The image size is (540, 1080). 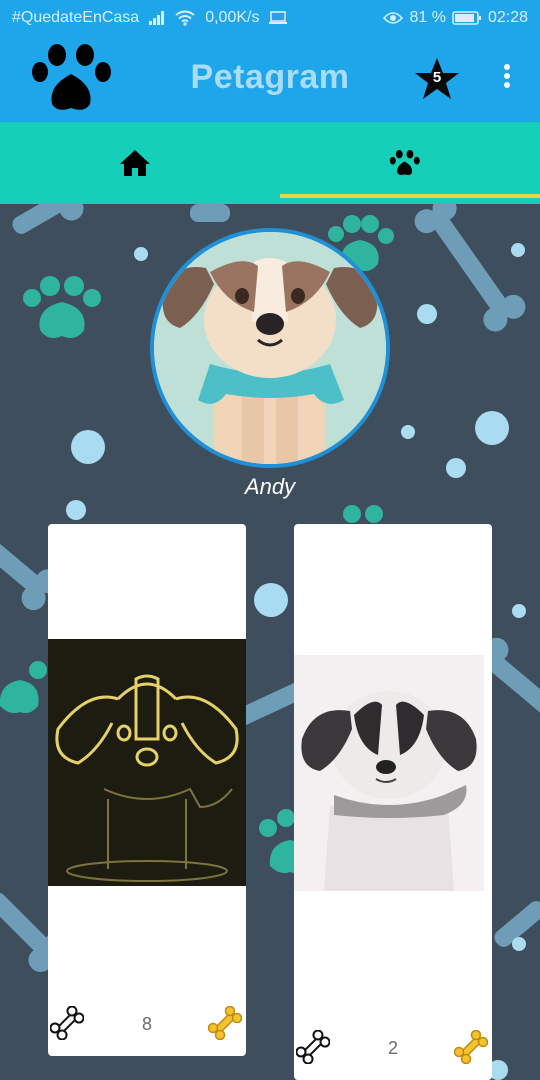 What do you see at coordinates (393, 1049) in the screenshot?
I see `pet-card-footer: 2` at bounding box center [393, 1049].